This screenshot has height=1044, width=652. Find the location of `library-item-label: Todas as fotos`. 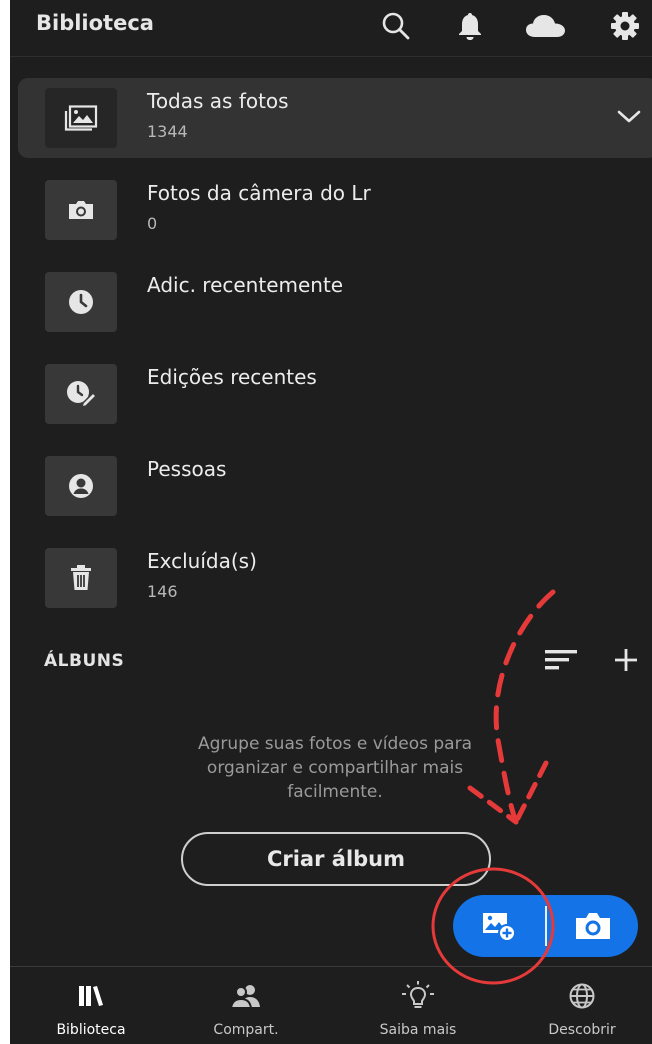

library-item-label: Todas as fotos is located at coordinates (218, 101).